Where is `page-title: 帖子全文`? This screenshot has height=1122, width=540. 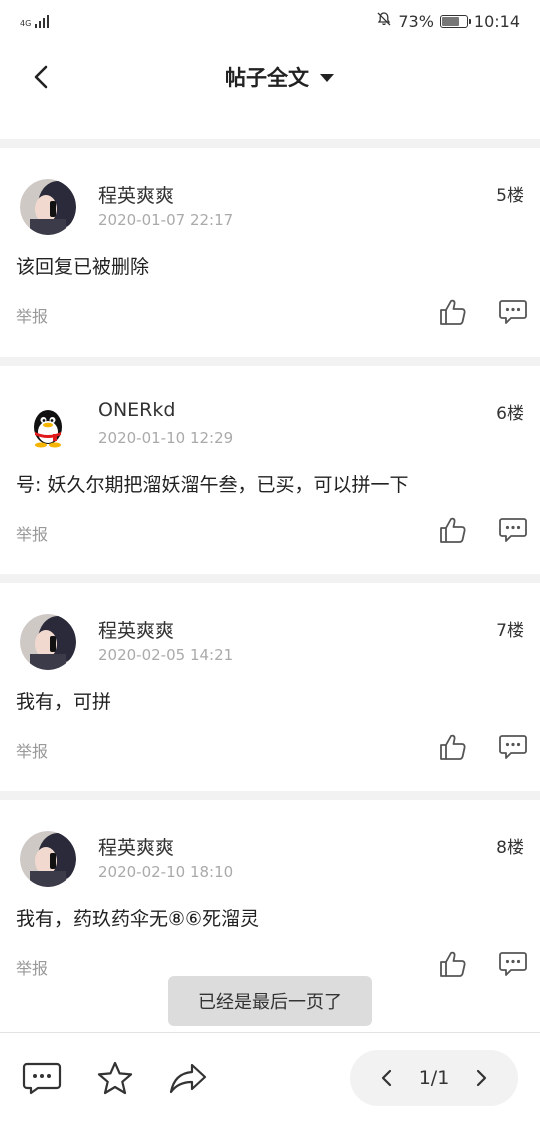 page-title: 帖子全文 is located at coordinates (267, 78).